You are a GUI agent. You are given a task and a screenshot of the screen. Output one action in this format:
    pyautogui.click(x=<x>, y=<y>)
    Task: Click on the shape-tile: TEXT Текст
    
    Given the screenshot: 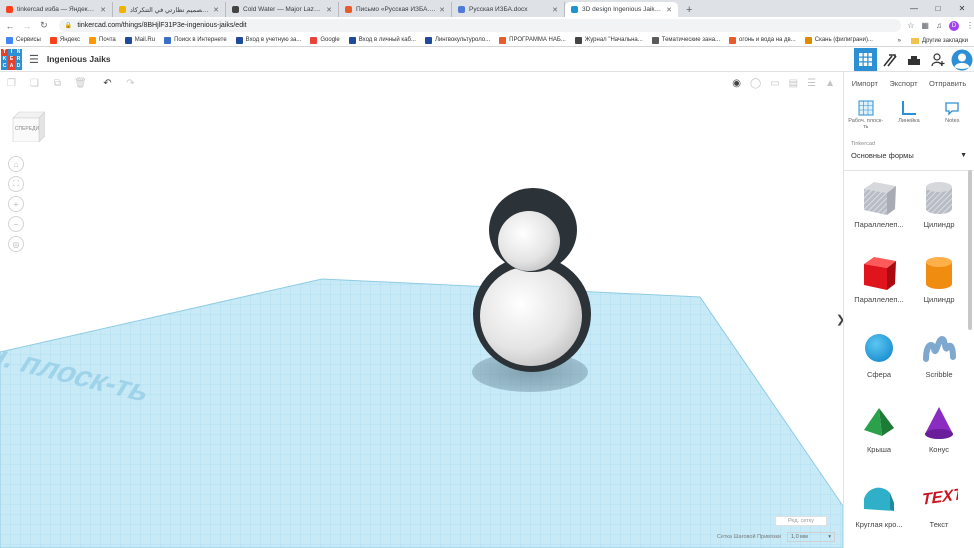 What is the action you would take?
    pyautogui.click(x=939, y=504)
    